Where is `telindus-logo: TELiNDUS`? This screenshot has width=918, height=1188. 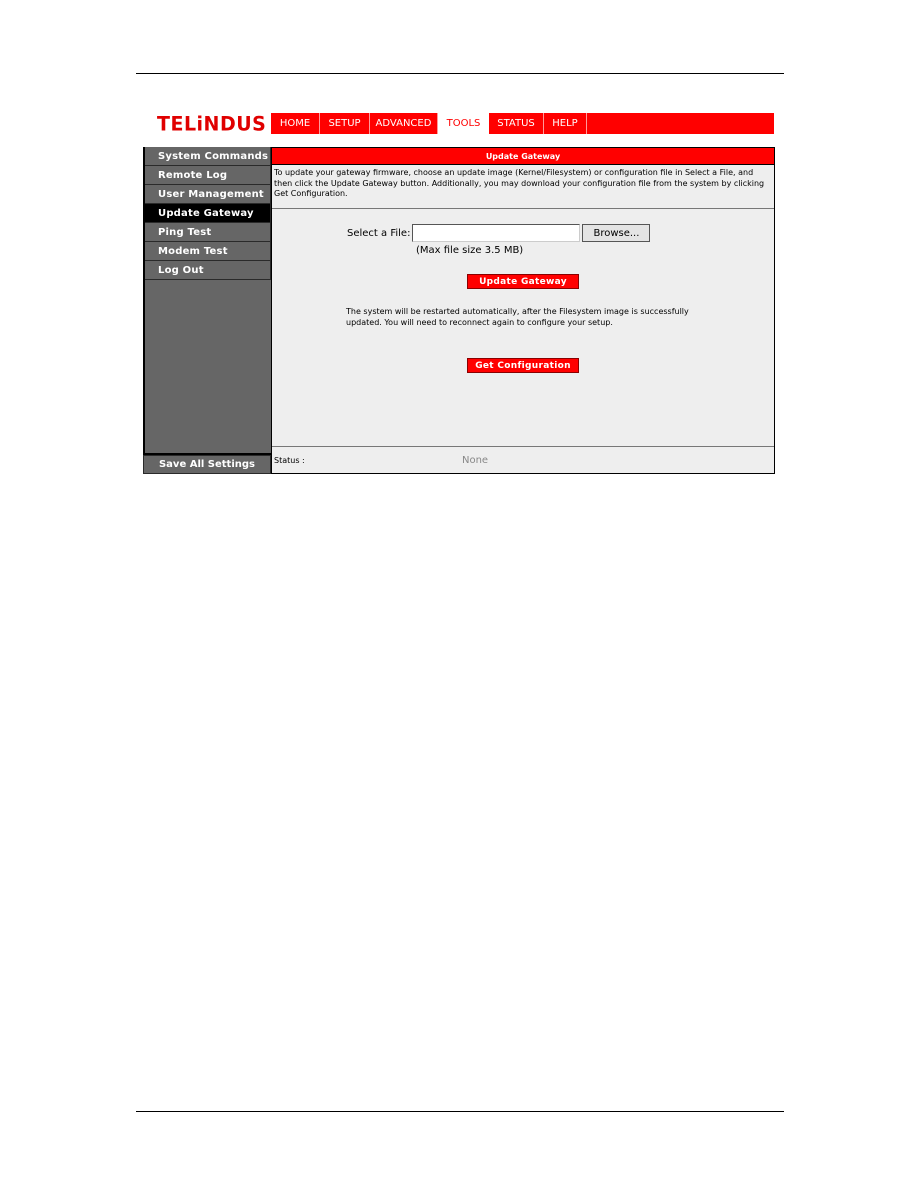
telindus-logo: TELiNDUS is located at coordinates (212, 124).